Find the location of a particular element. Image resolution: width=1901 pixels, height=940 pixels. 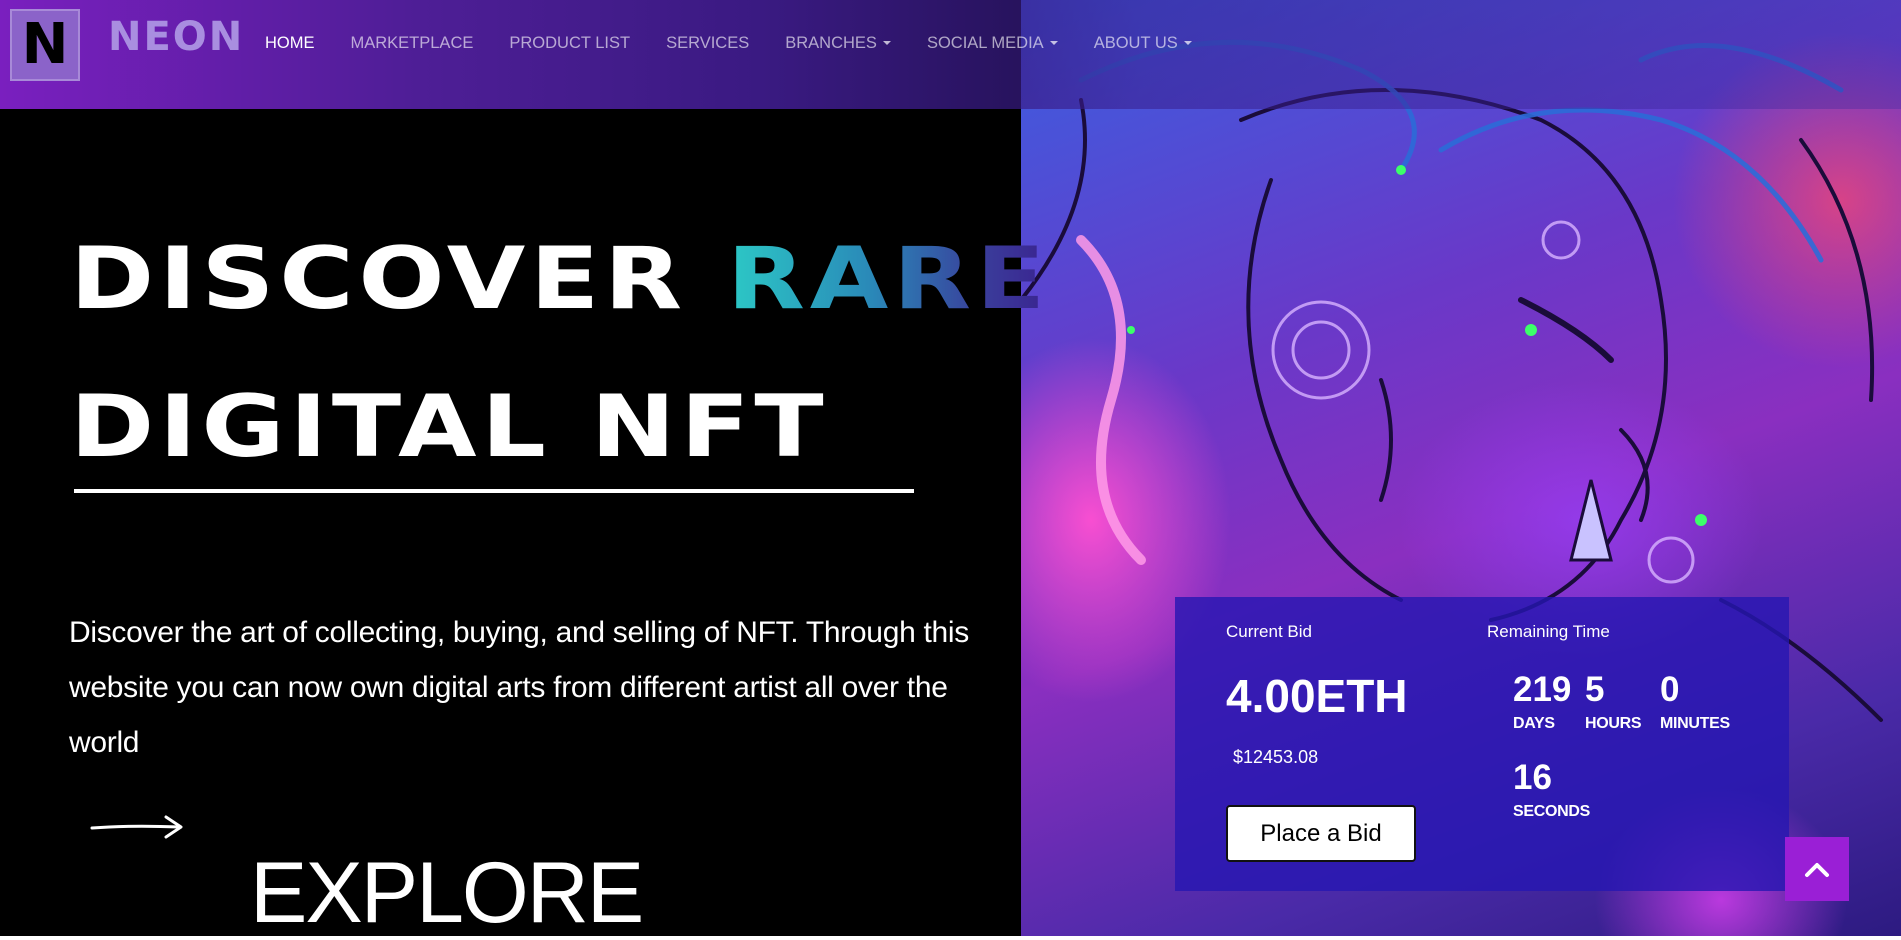

nav-item-home: HOME is located at coordinates (290, 43).